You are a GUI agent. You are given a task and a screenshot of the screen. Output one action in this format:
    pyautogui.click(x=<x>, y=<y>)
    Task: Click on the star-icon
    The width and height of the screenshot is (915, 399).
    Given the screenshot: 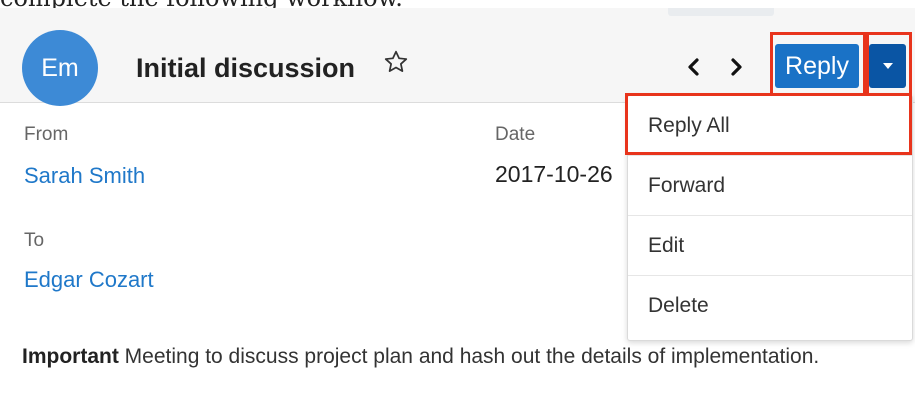 What is the action you would take?
    pyautogui.click(x=396, y=62)
    